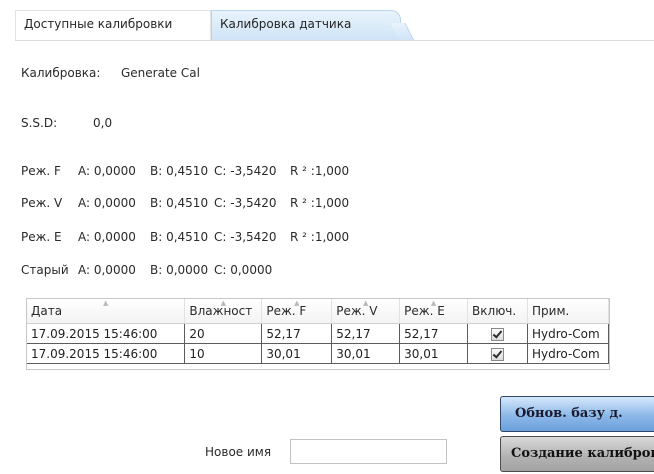  Describe the element at coordinates (113, 25) in the screenshot. I see `tab-available-calibrations: Доступные калибровки` at that location.